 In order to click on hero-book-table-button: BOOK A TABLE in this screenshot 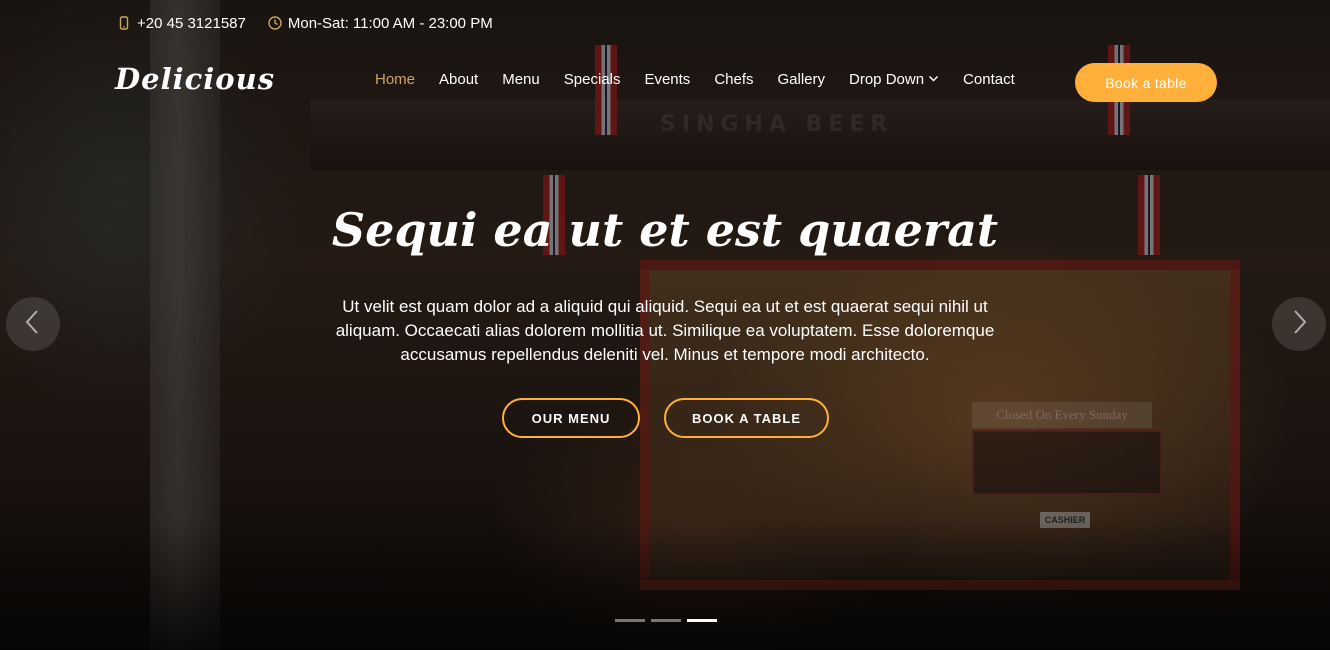, I will do `click(746, 418)`.